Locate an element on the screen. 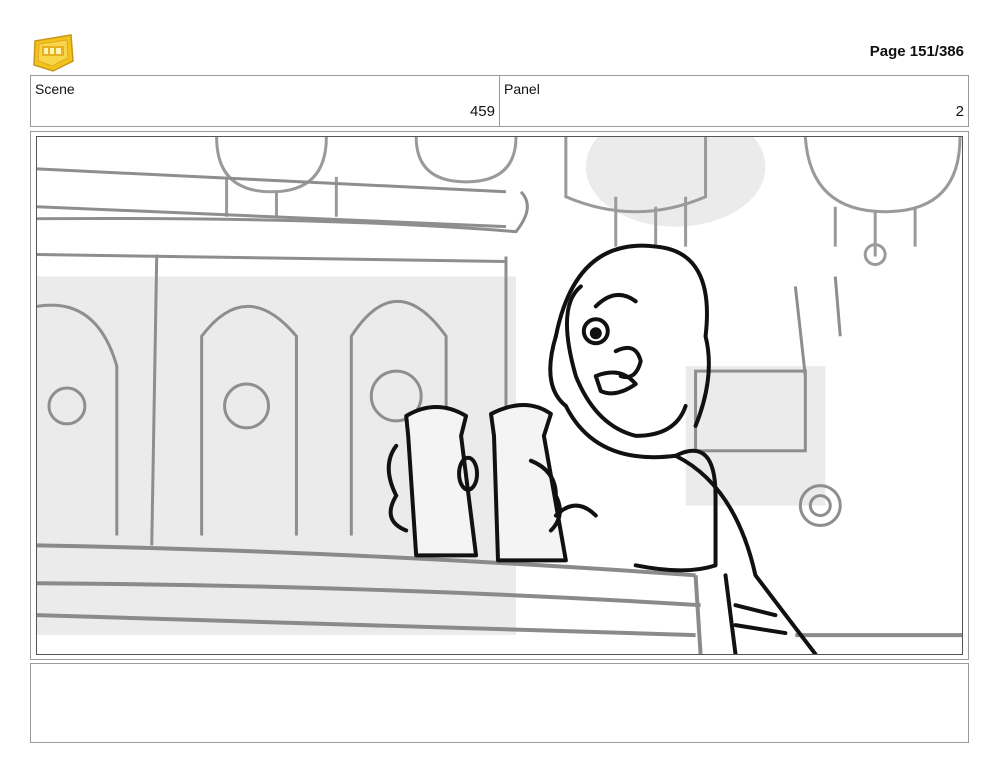 The width and height of the screenshot is (1000, 773). scene-number: 459 is located at coordinates (482, 111).